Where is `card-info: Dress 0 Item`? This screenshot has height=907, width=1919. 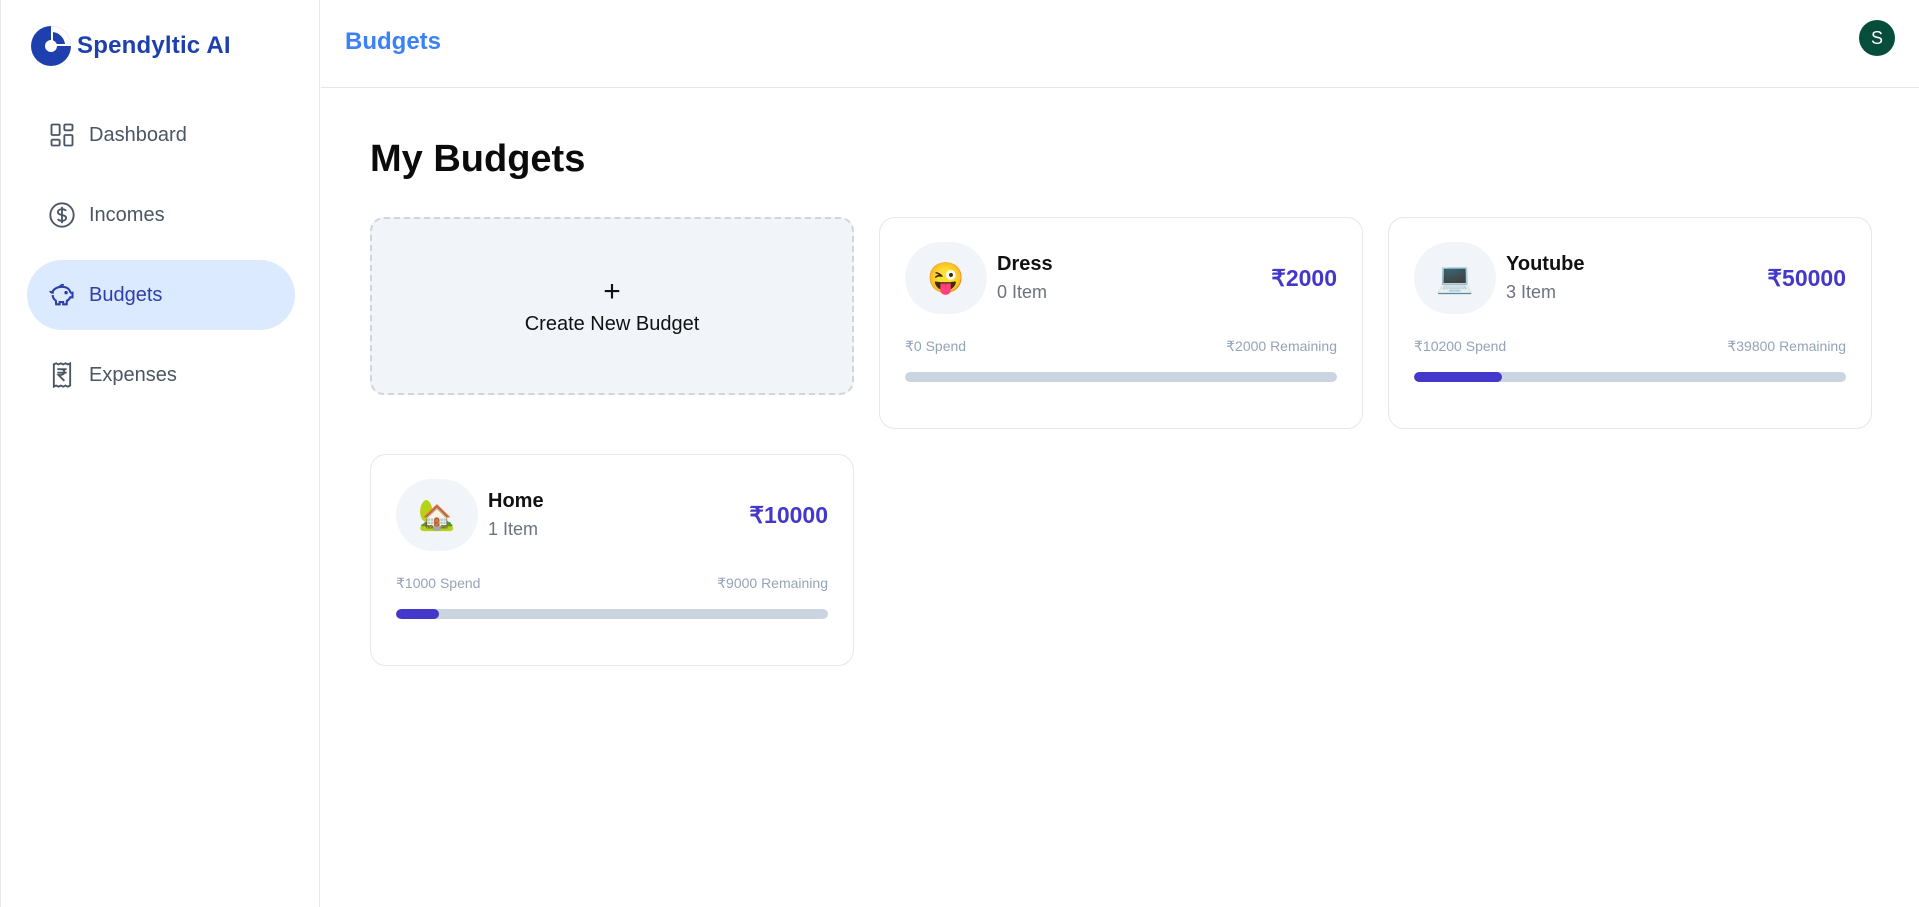 card-info: Dress 0 Item is located at coordinates (1025, 278).